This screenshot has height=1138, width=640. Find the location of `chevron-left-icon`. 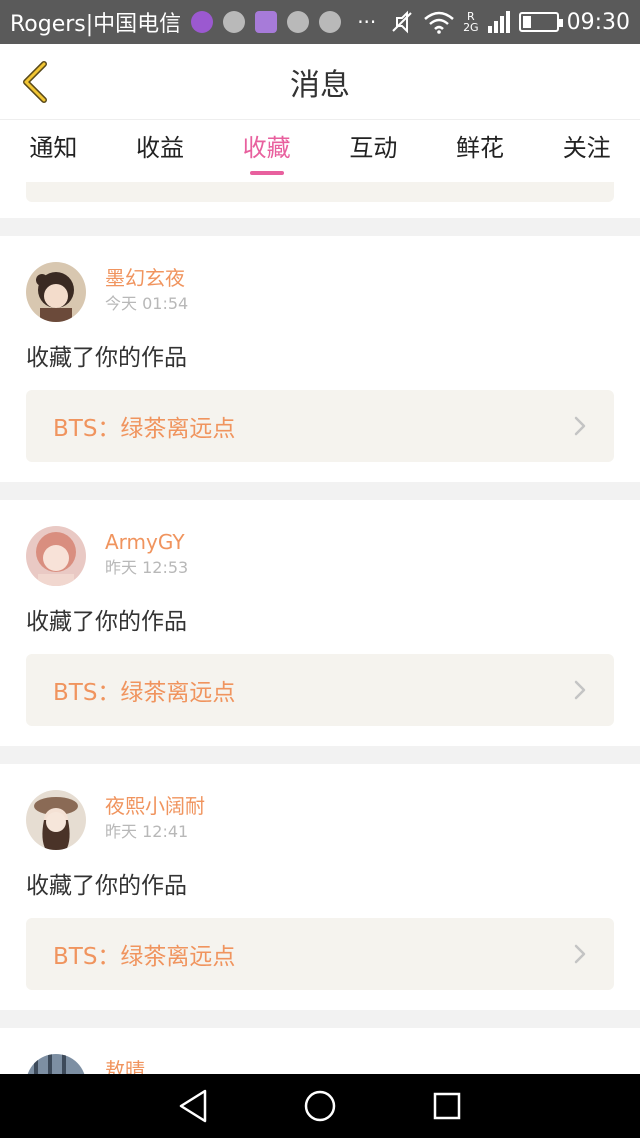

chevron-left-icon is located at coordinates (35, 82).